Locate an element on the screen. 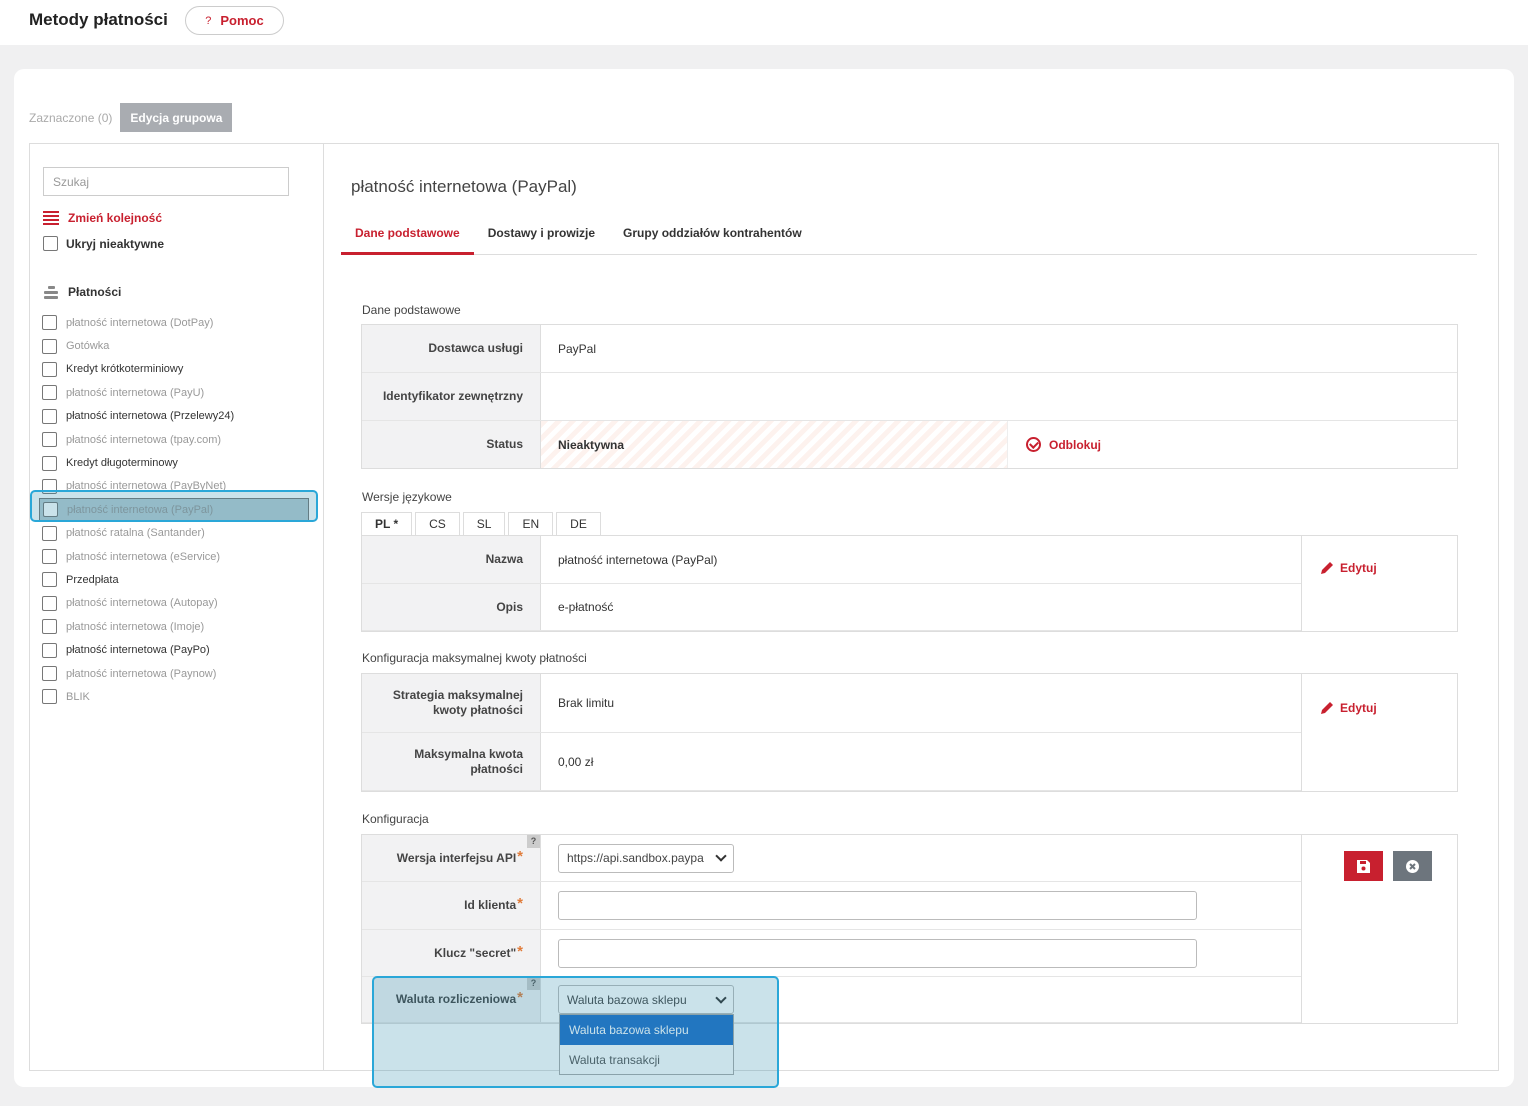  external-id-row: Identyfikator zewnętrzny is located at coordinates (909, 397).